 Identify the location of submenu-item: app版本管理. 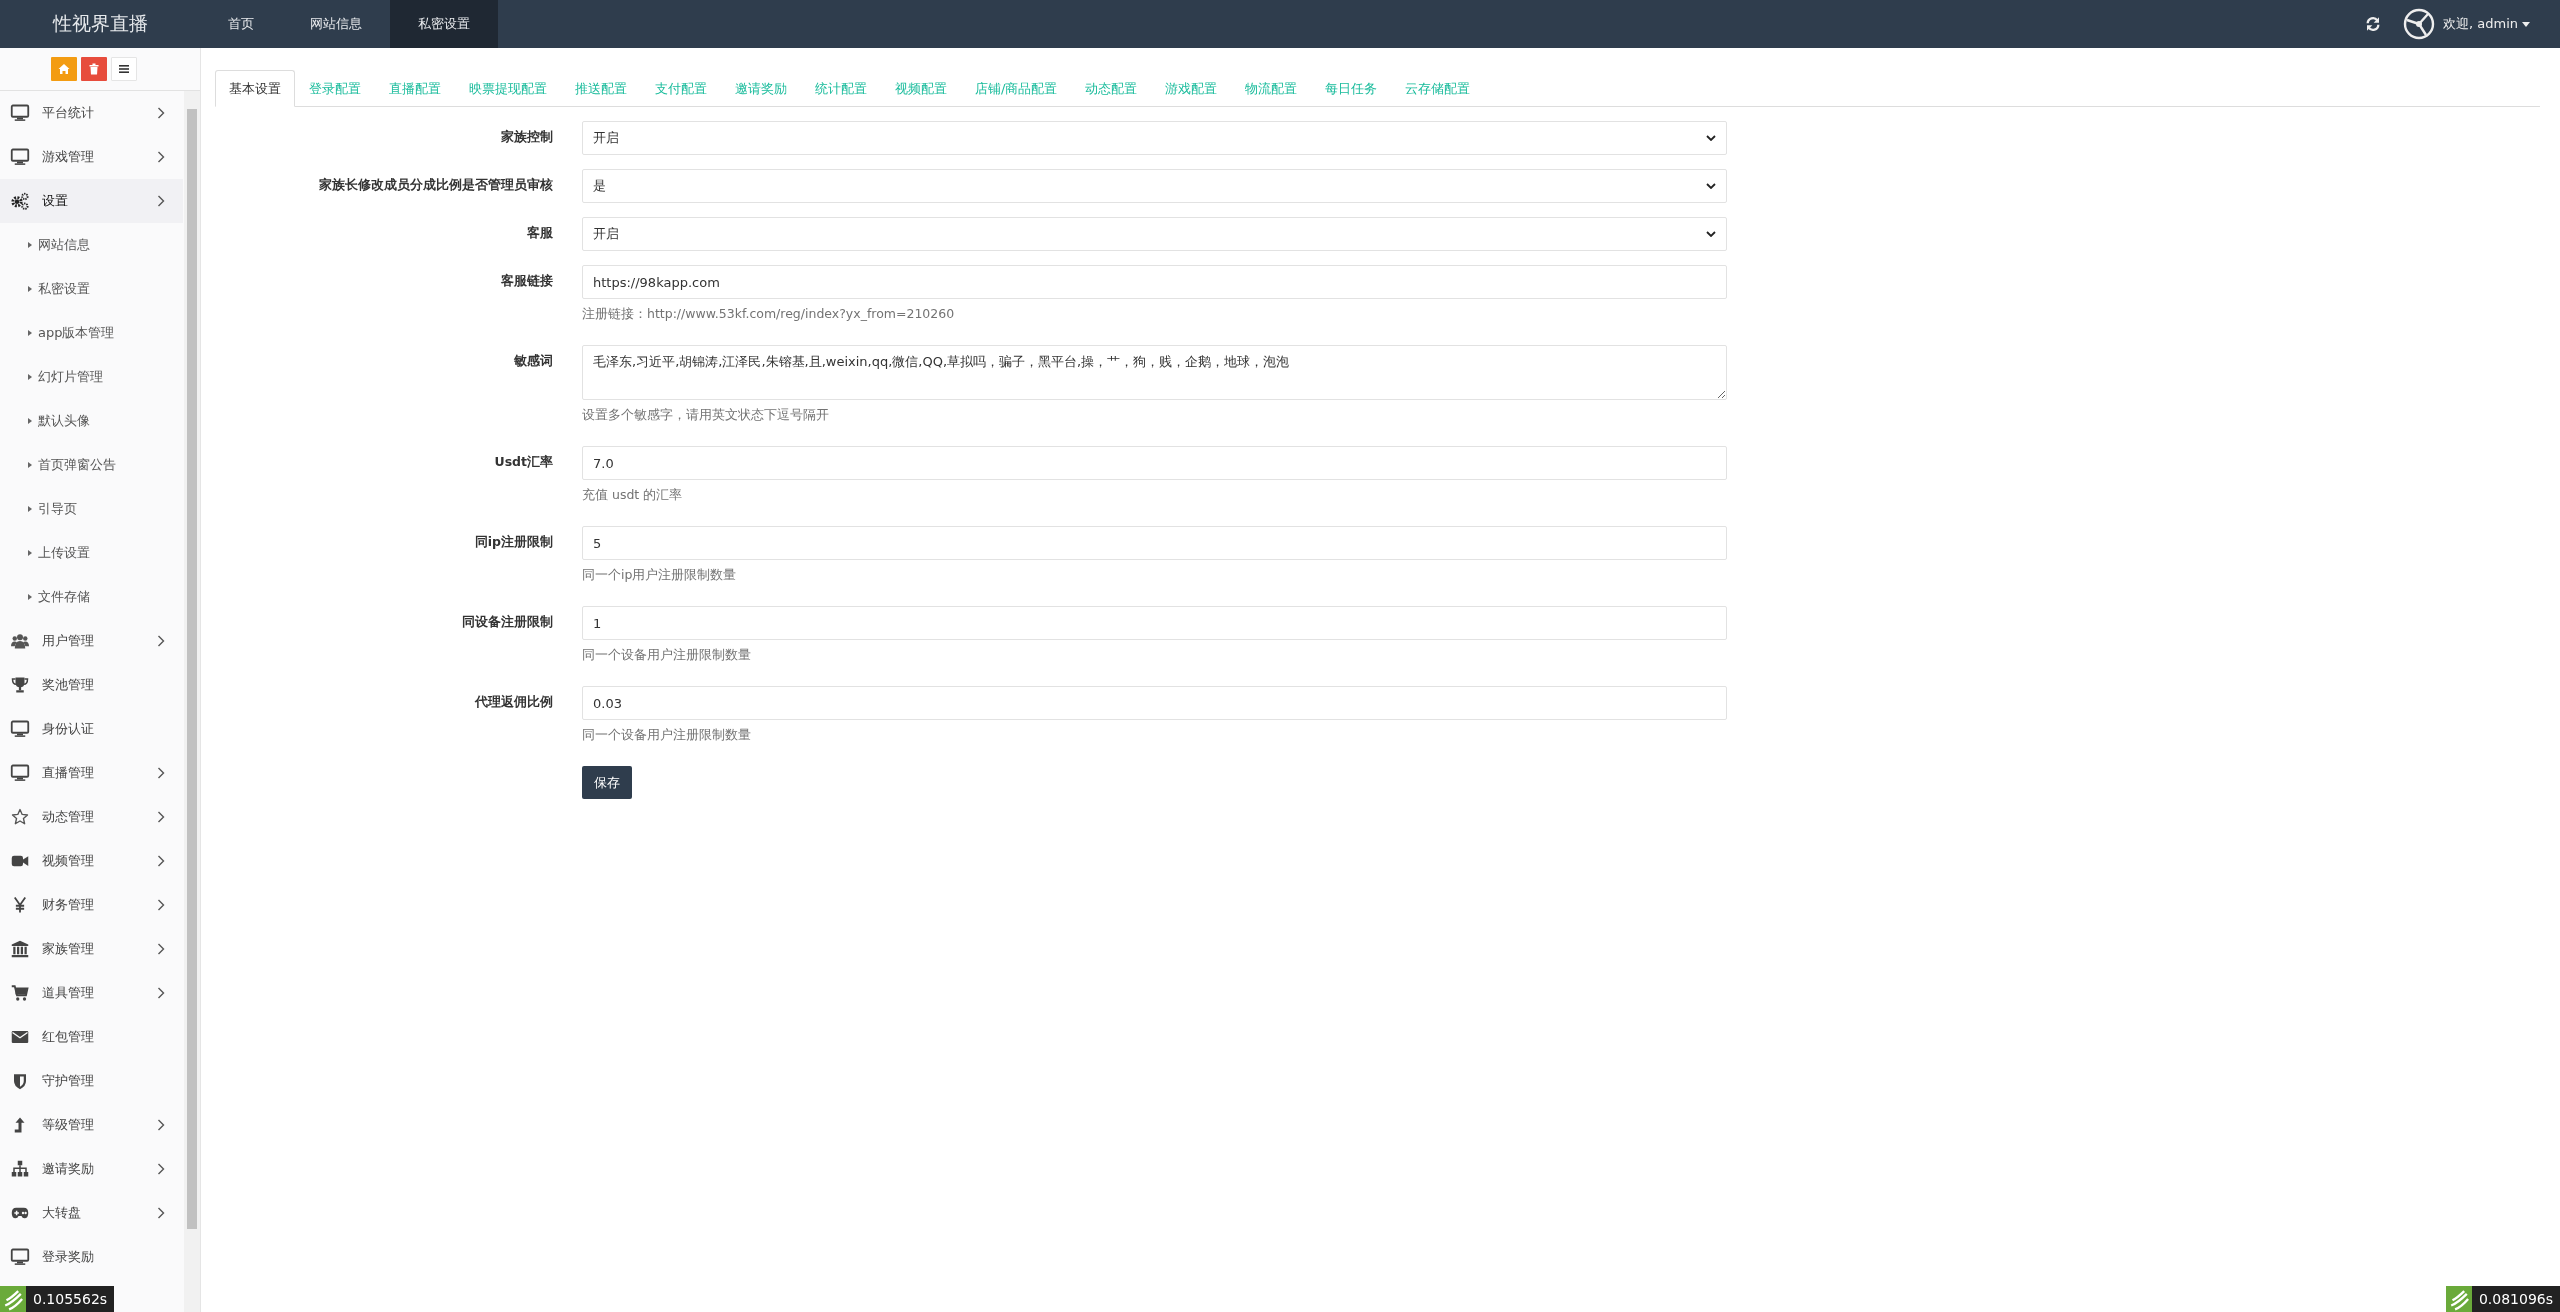
(91, 333).